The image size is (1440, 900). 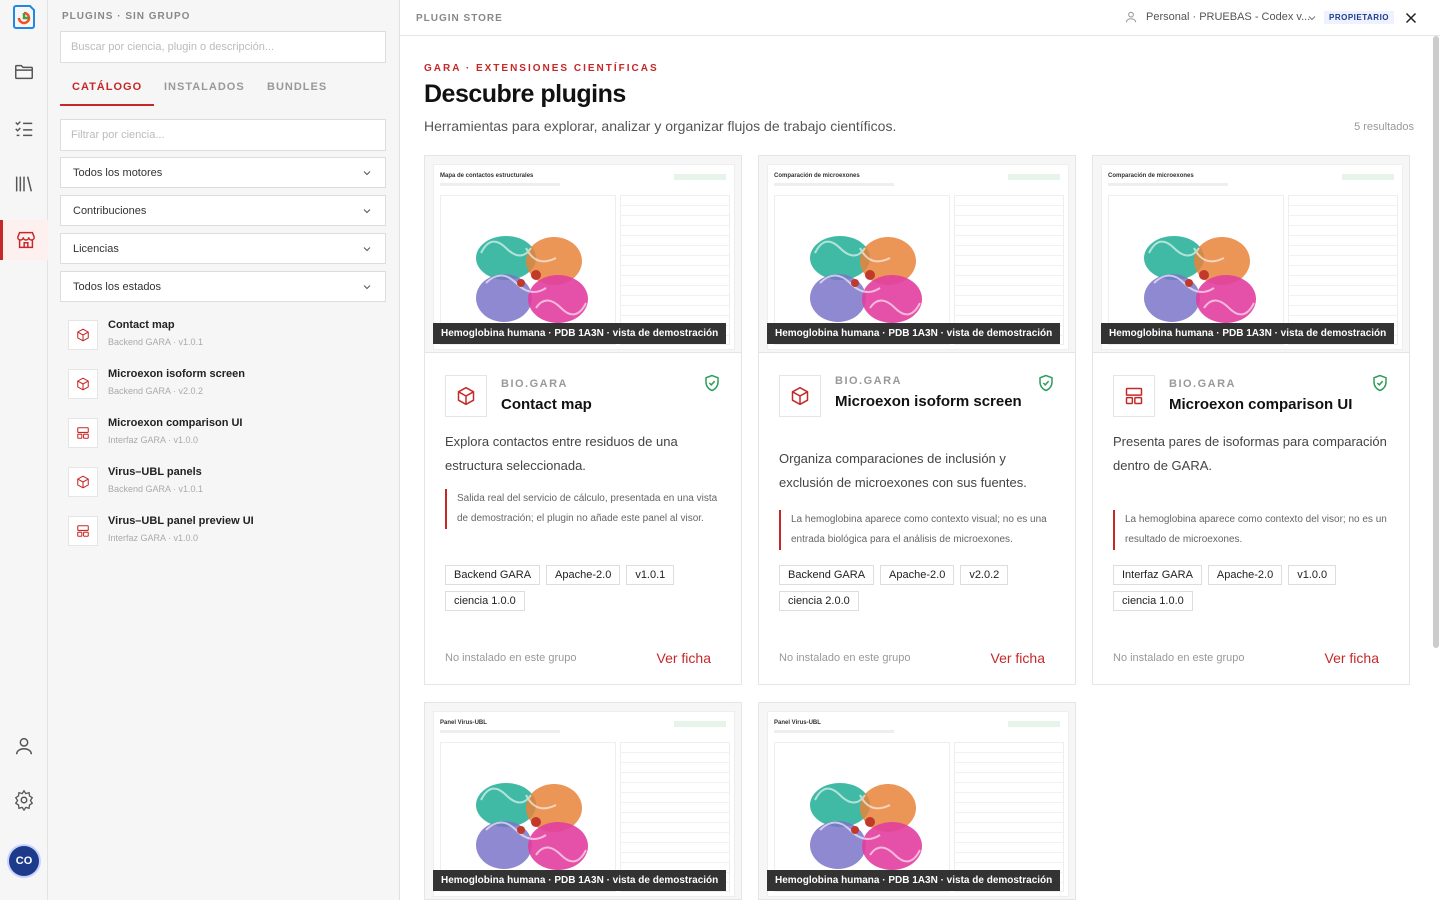 I want to click on preview-title: Mapa de contactos estructurales, so click(x=487, y=176).